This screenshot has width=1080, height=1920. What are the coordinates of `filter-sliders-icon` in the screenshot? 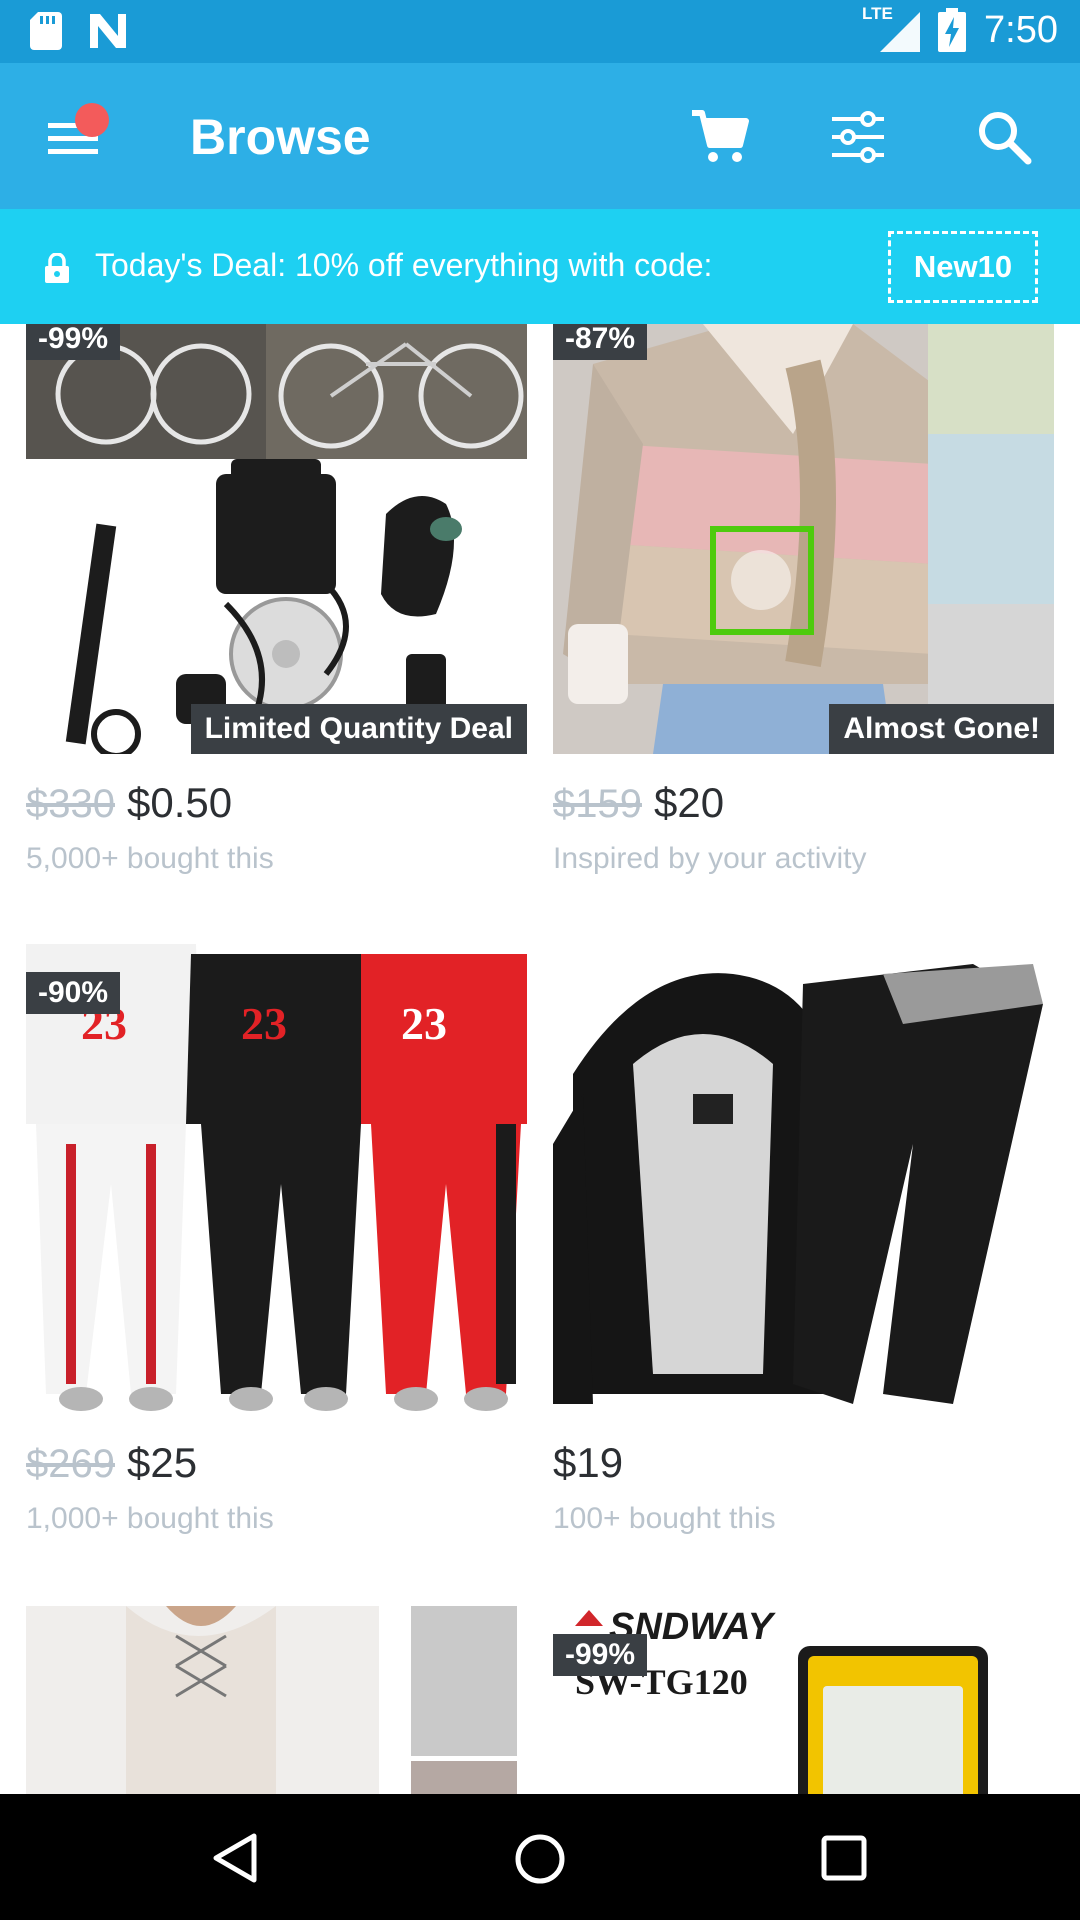 It's located at (858, 137).